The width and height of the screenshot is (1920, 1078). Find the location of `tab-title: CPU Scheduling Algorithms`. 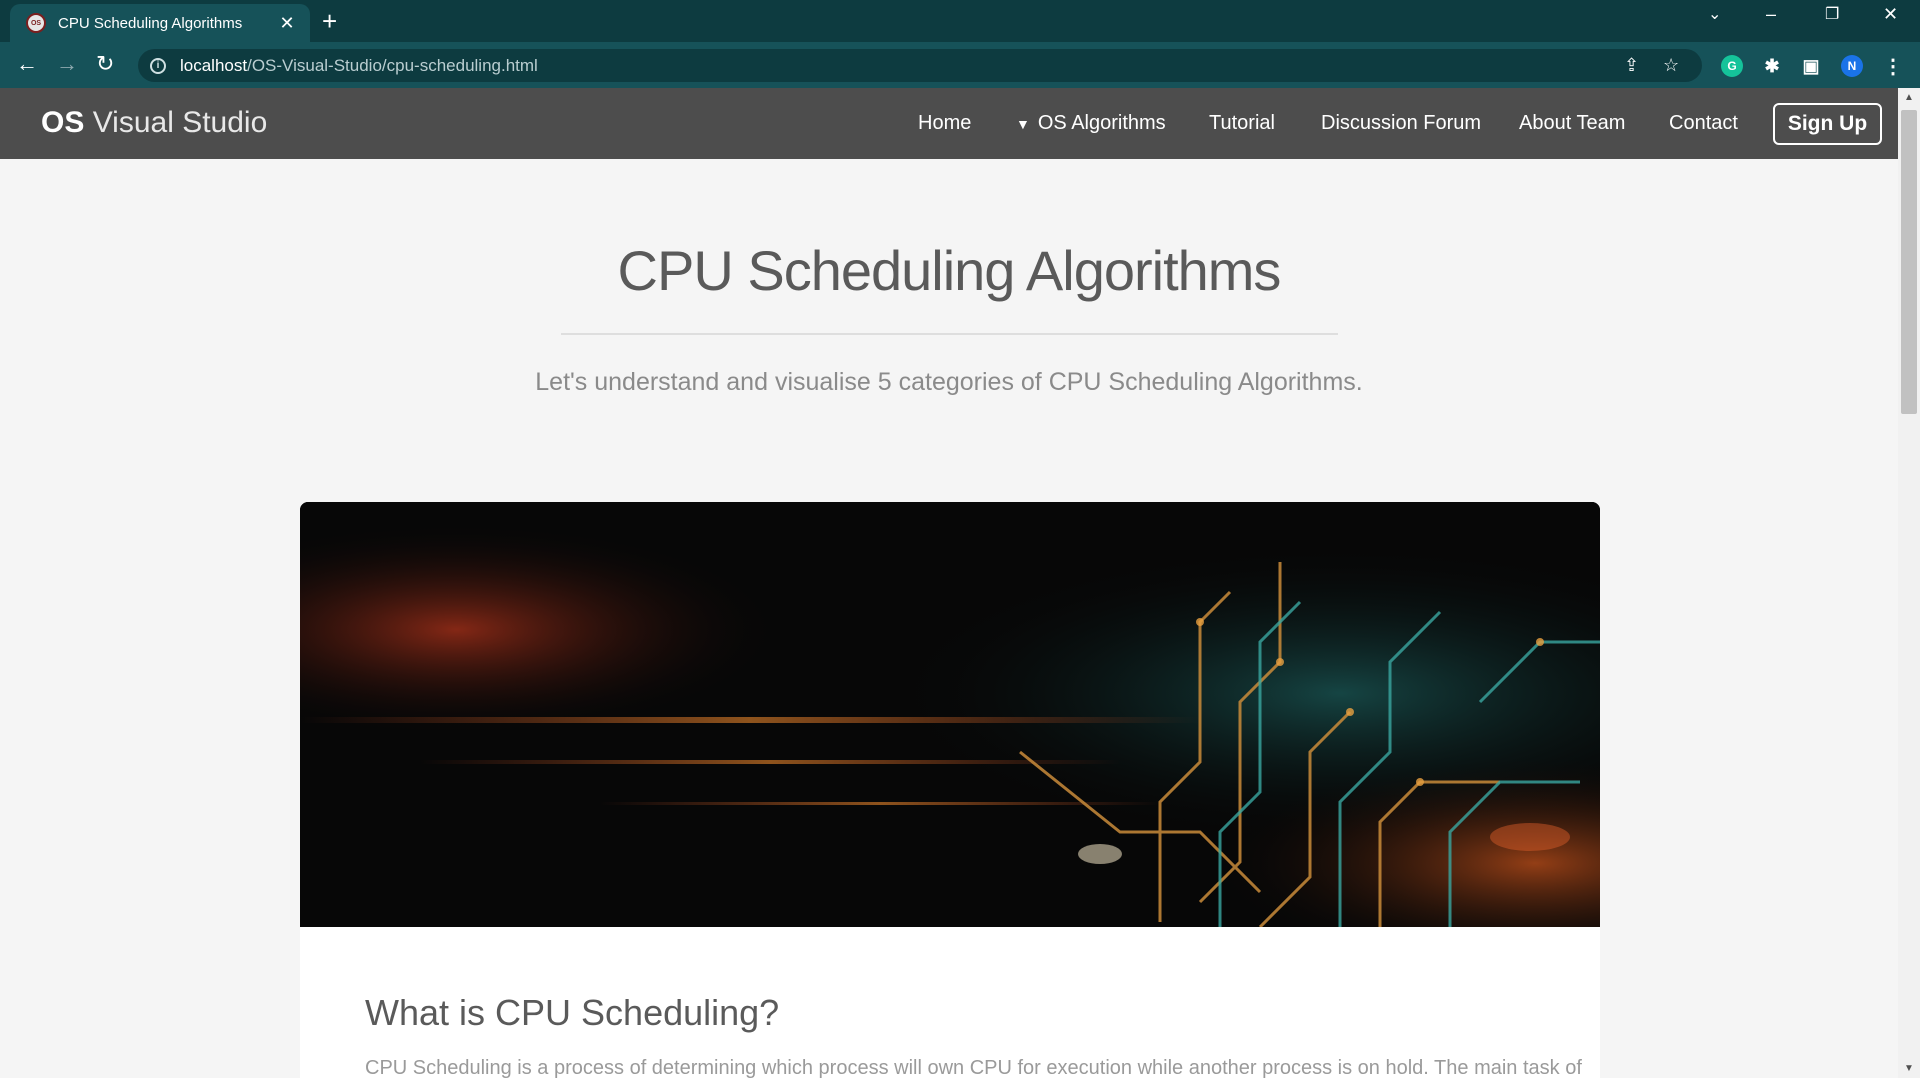

tab-title: CPU Scheduling Algorithms is located at coordinates (150, 23).